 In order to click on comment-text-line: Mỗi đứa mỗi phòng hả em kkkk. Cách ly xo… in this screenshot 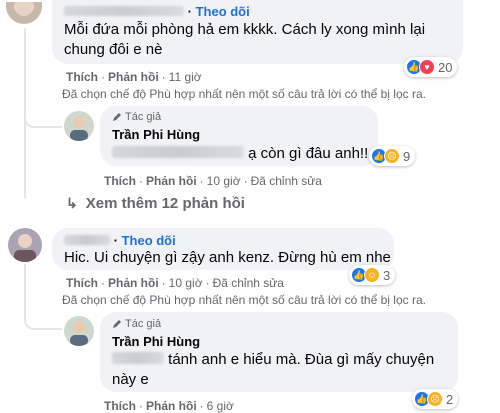, I will do `click(245, 29)`.